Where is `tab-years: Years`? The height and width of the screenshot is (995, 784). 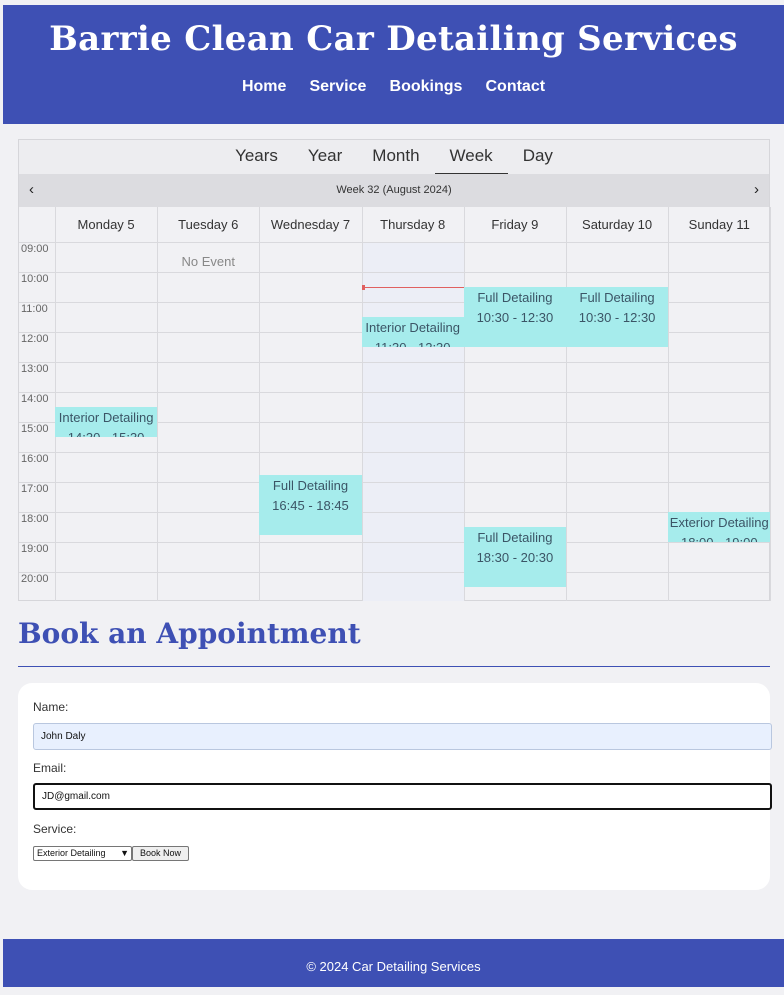 tab-years: Years is located at coordinates (256, 157).